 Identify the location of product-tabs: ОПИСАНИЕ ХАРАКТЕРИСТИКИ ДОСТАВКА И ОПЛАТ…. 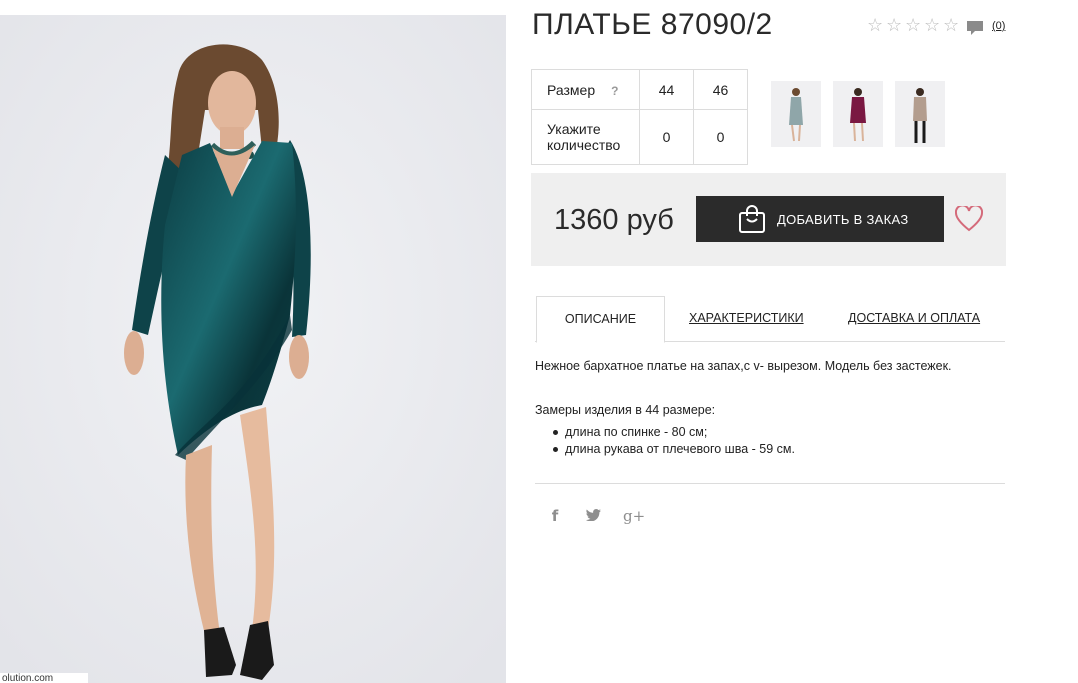
(770, 319).